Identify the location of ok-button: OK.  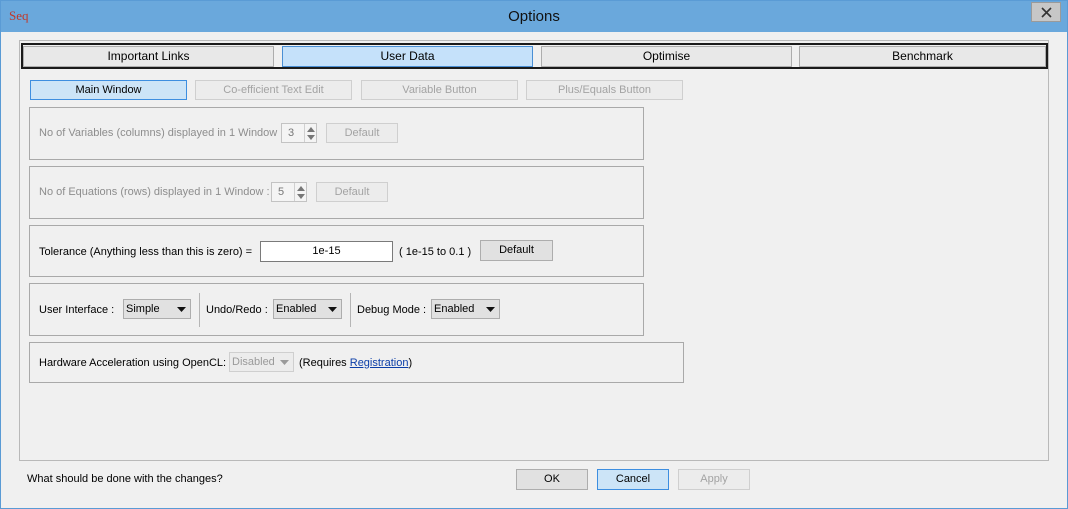
(552, 479).